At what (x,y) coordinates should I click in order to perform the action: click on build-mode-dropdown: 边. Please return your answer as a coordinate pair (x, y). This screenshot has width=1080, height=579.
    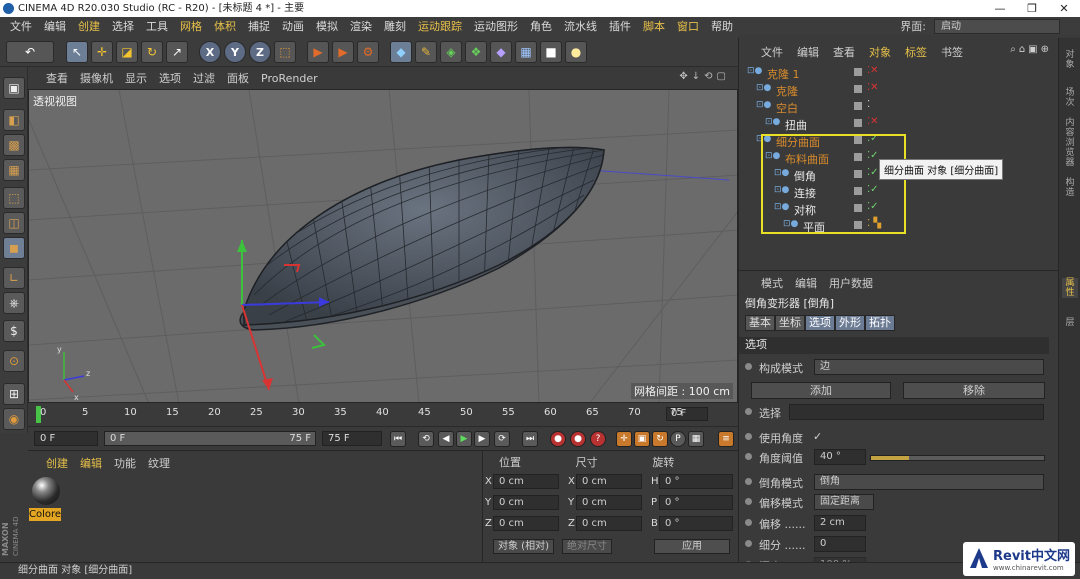
    Looking at the image, I should click on (929, 367).